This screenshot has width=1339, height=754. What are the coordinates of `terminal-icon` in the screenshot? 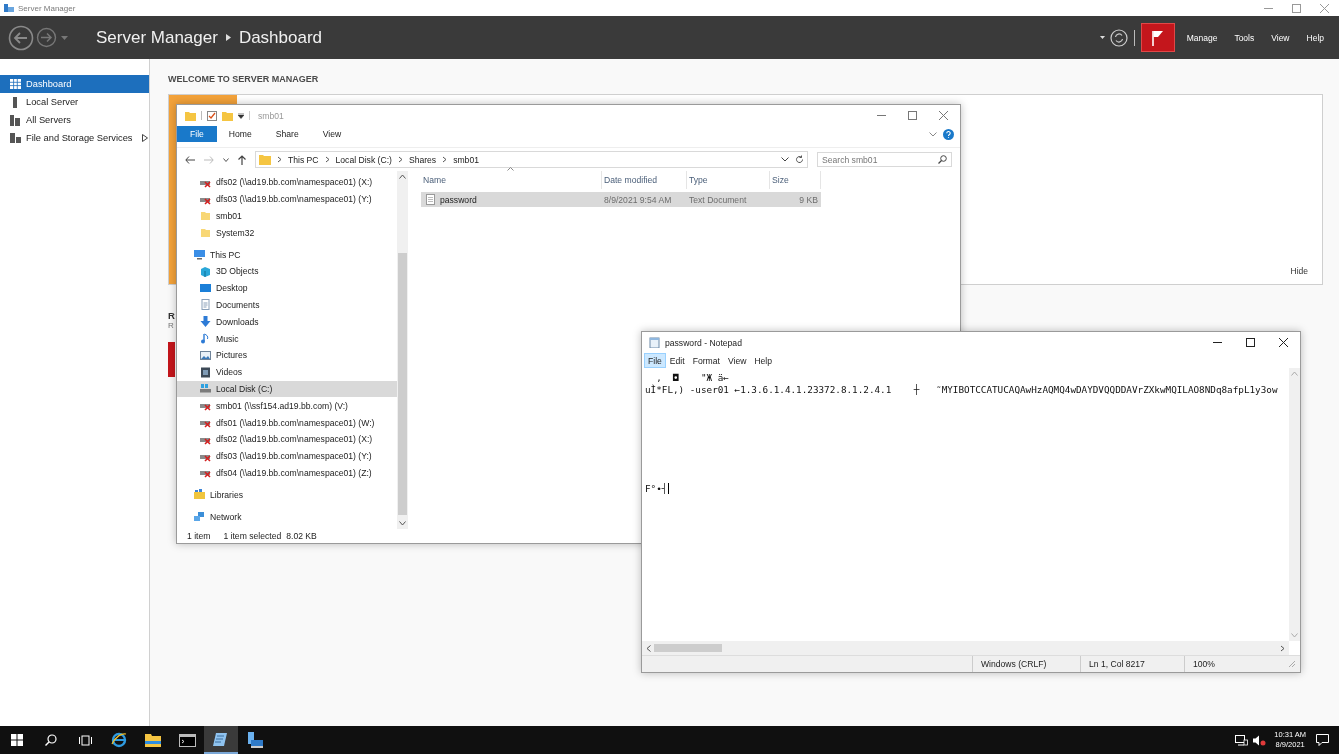 It's located at (187, 740).